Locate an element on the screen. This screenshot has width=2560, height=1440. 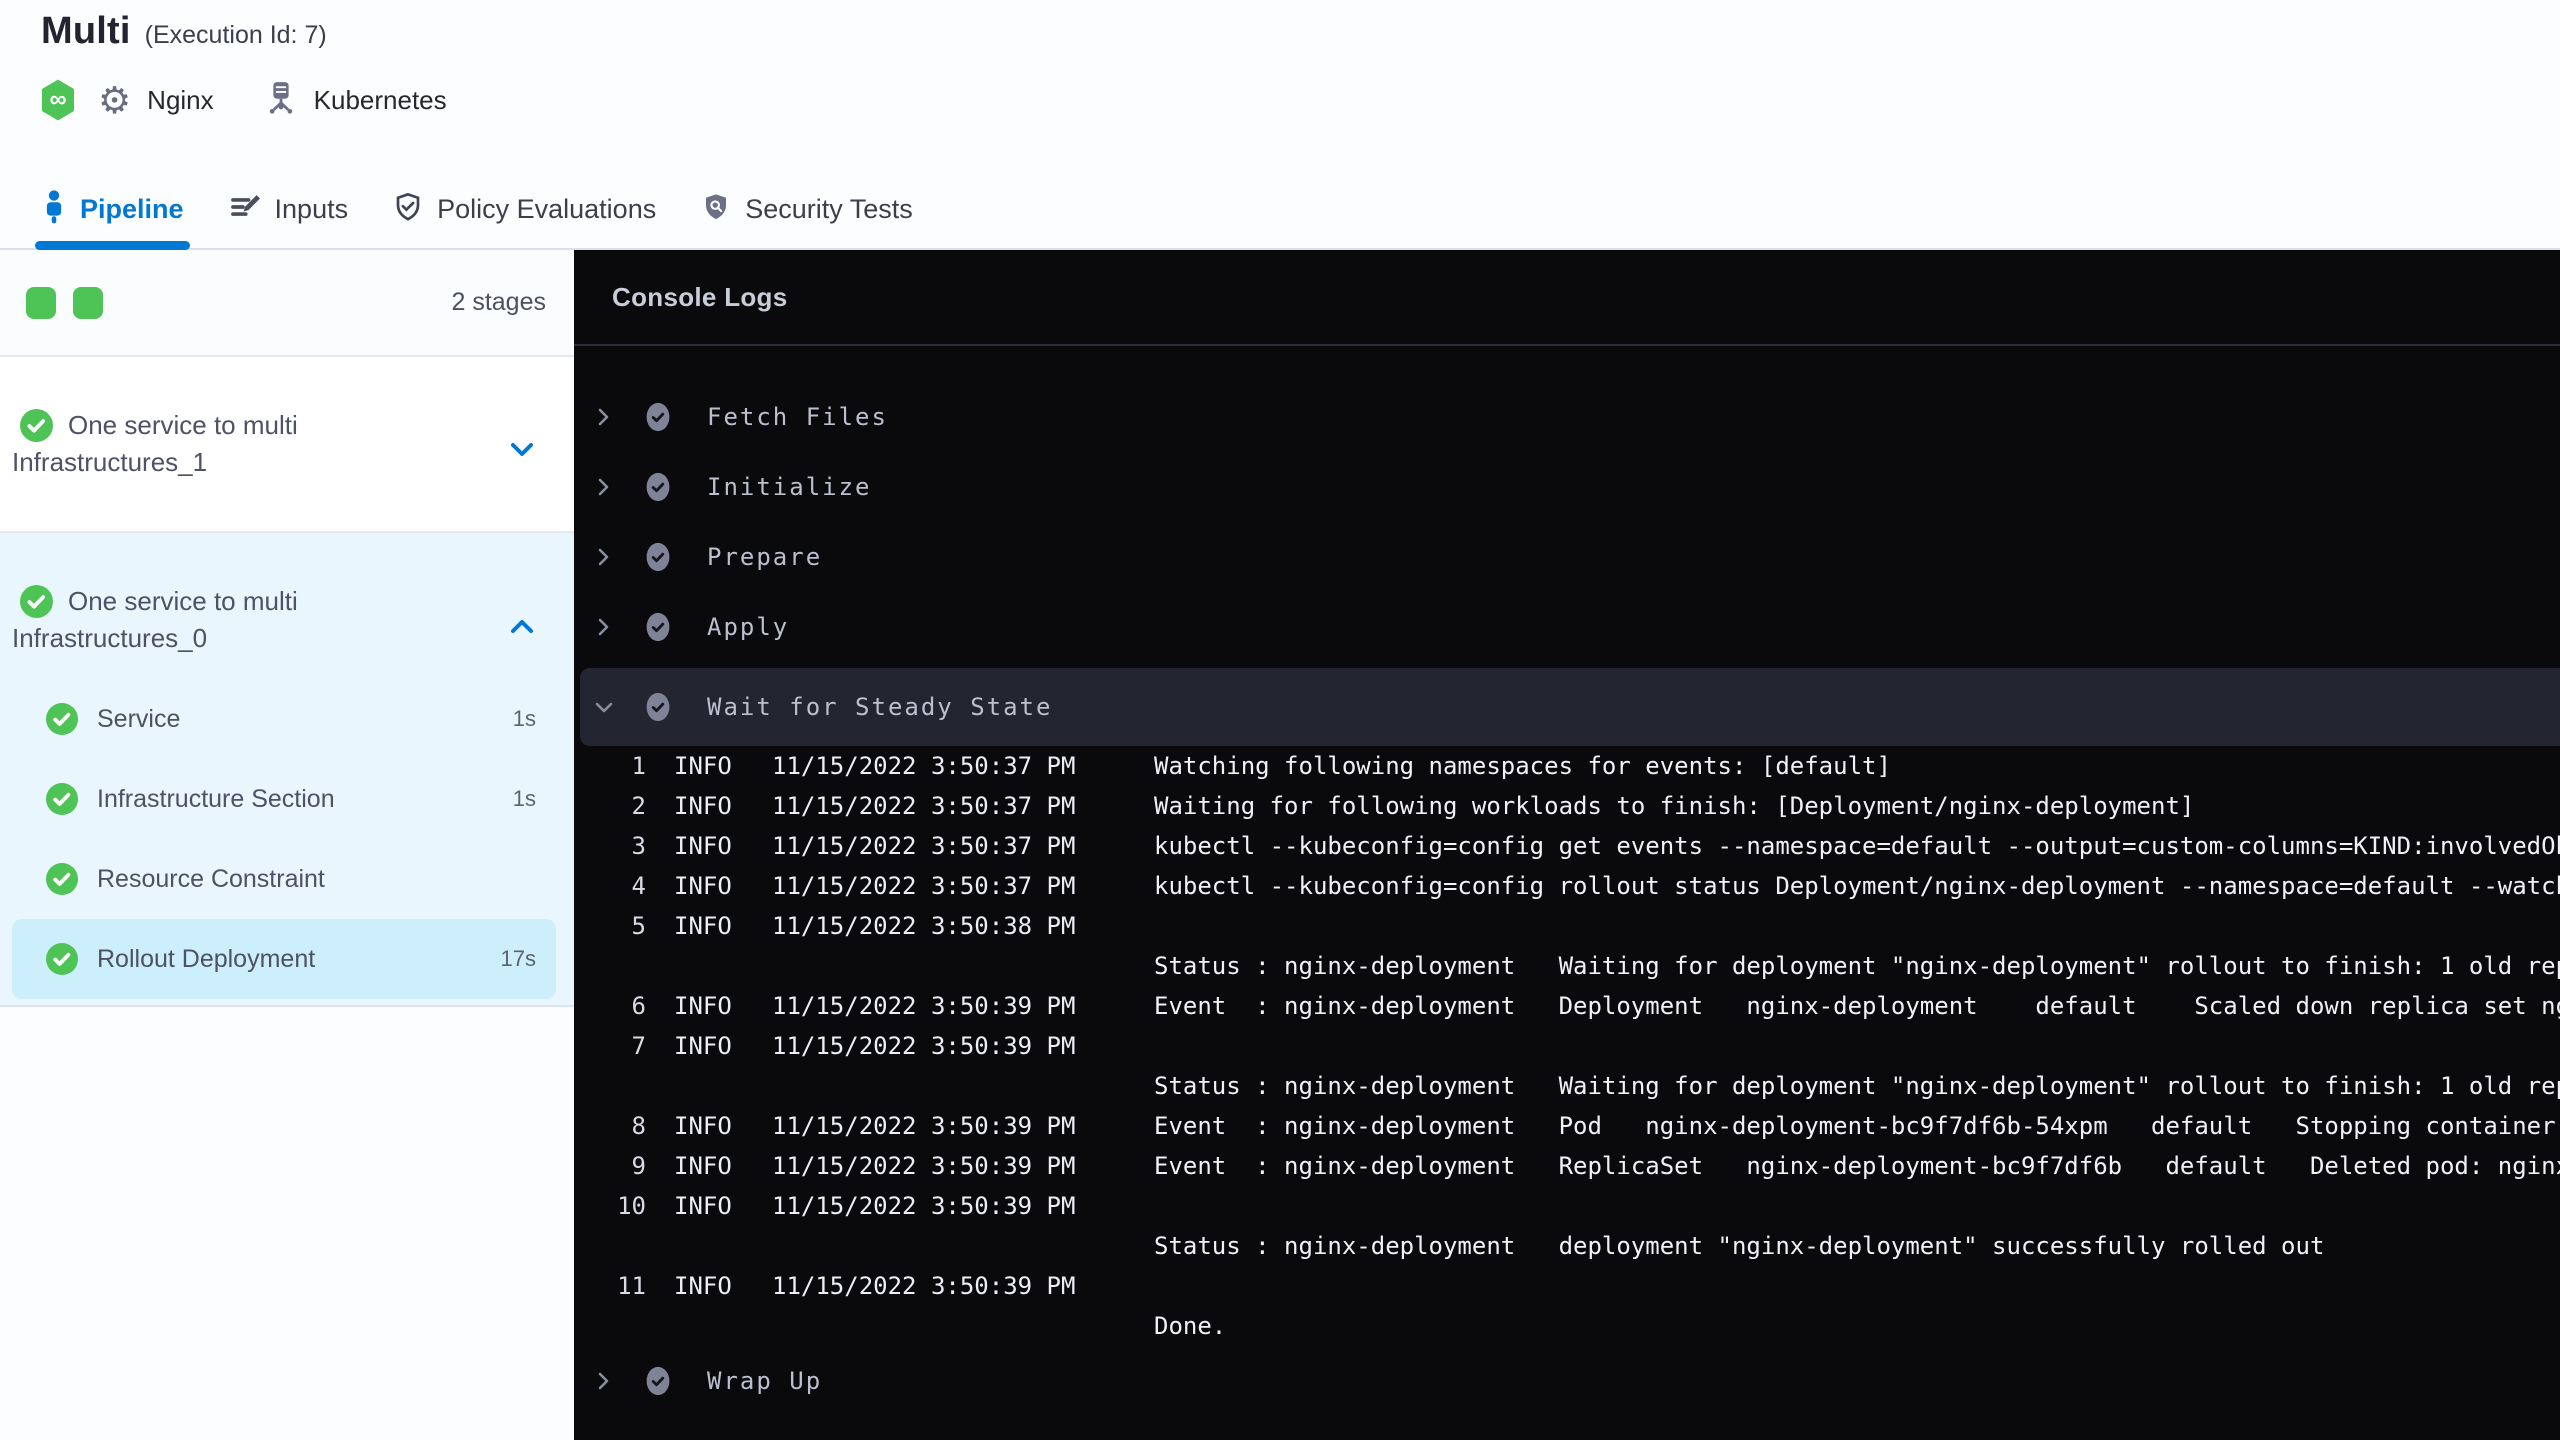
step-row: Infrastructure Section 1s is located at coordinates (284, 799).